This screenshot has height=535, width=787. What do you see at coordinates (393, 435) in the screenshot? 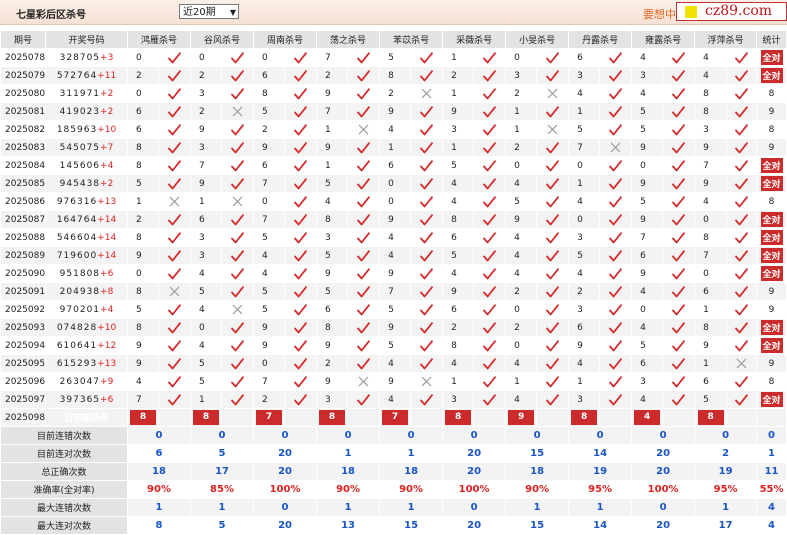
I see `stat-row: 目前连错次数 0 0 0 0 0 0 0 0 0 0 0` at bounding box center [393, 435].